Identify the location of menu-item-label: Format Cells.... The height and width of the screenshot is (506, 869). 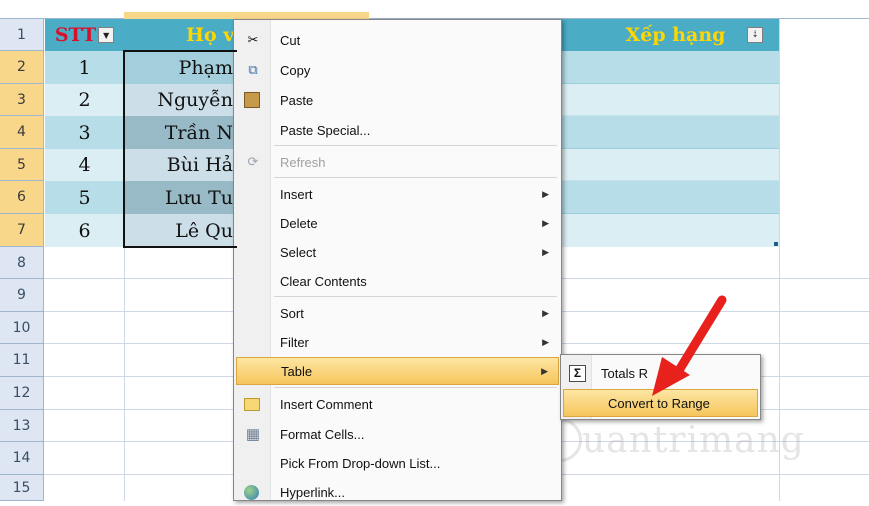
(322, 434).